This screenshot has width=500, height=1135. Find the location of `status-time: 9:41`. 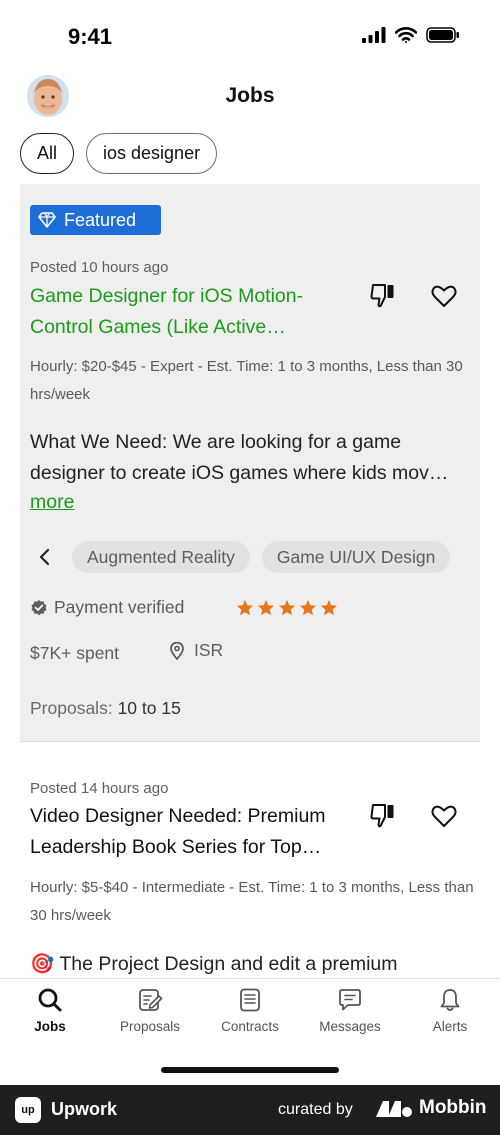

status-time: 9:41 is located at coordinates (90, 36).